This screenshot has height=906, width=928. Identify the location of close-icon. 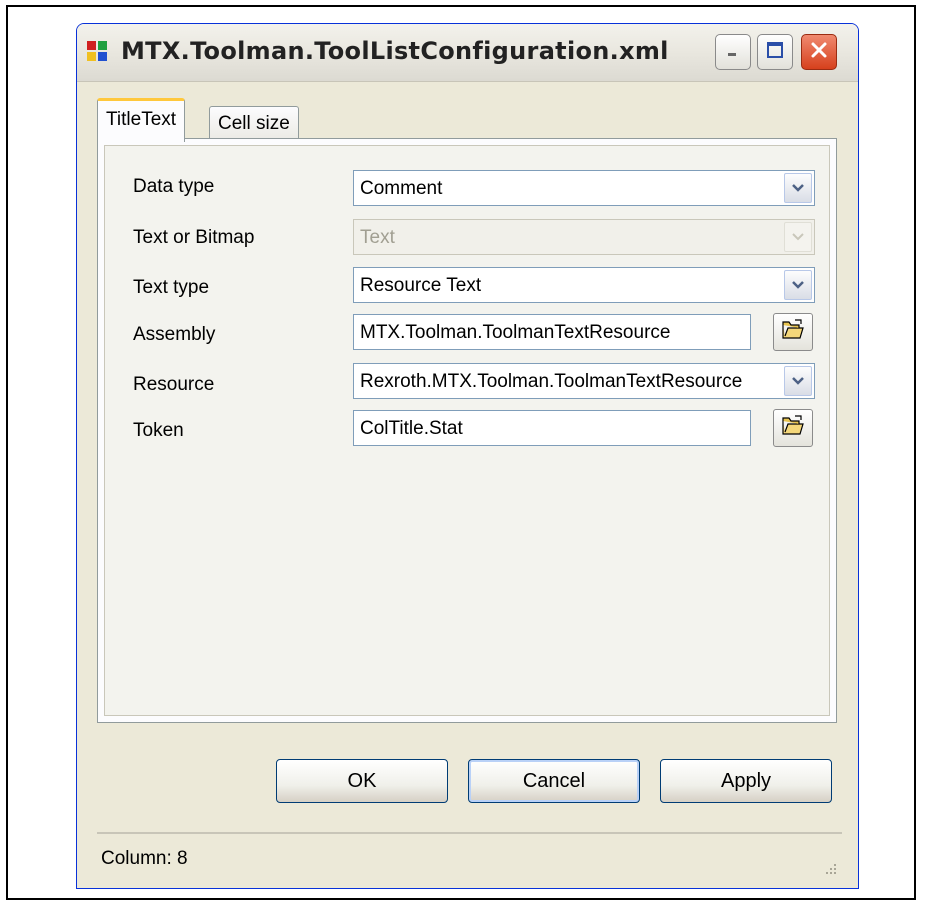
(819, 52).